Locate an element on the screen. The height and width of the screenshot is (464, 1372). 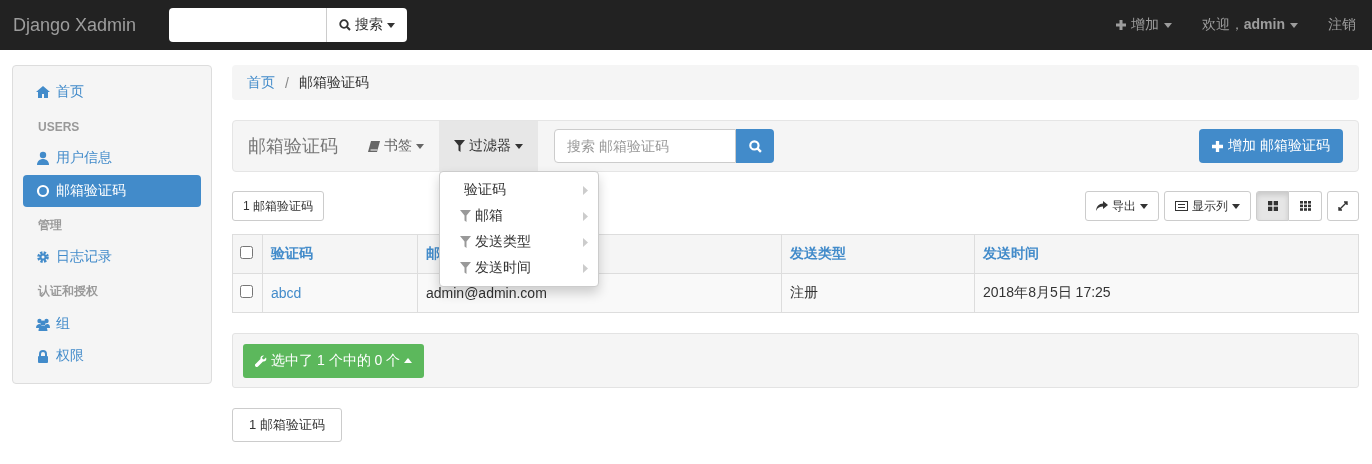
column-header: 发送时间 is located at coordinates (1011, 253).